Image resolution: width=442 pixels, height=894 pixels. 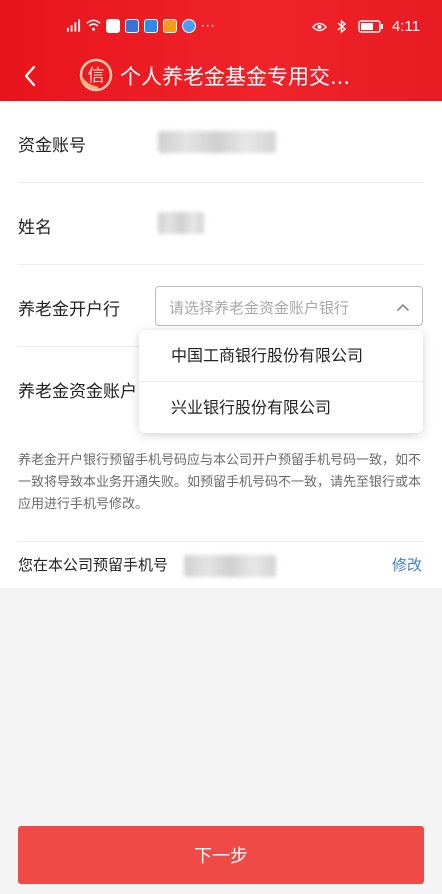 I want to click on bank-select-placeholder: 请选择养老金资金账户银行, so click(x=259, y=308).